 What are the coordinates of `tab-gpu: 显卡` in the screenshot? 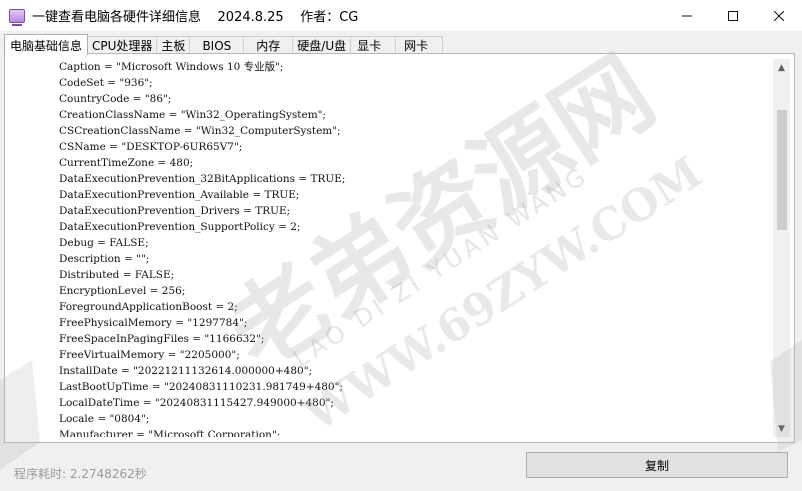 It's located at (373, 45).